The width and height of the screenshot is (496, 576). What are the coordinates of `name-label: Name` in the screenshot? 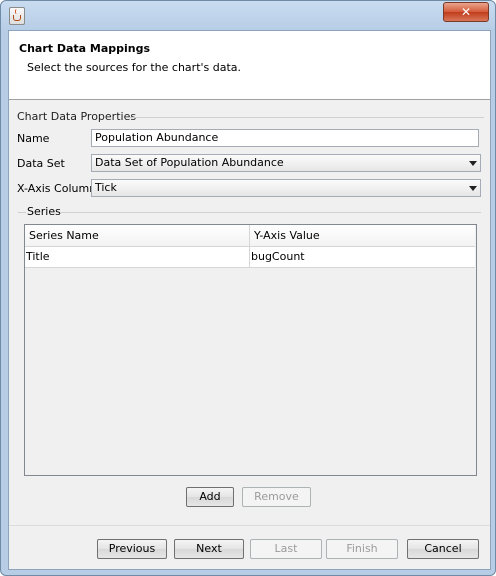 It's located at (33, 138).